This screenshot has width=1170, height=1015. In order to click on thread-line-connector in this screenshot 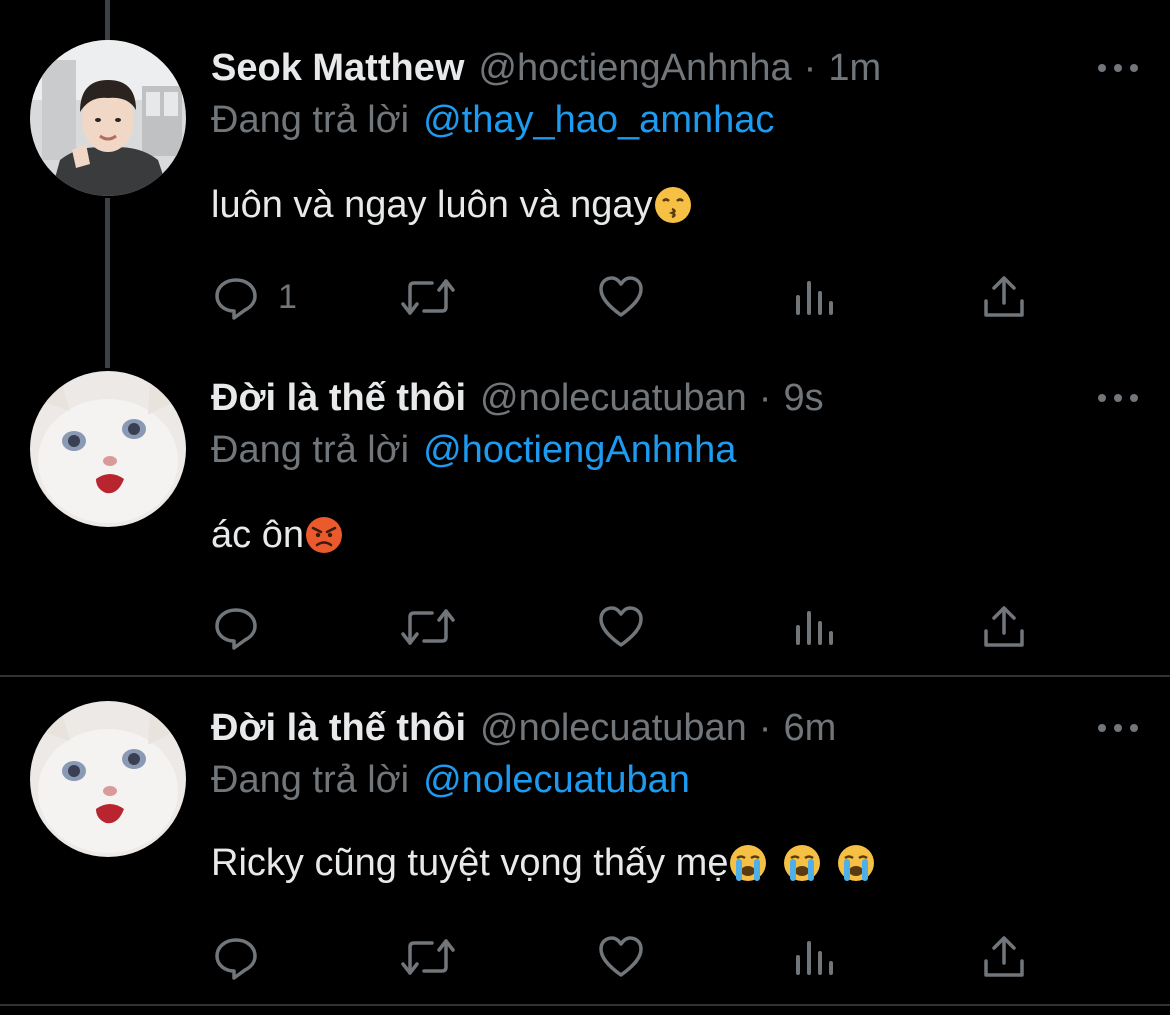, I will do `click(107, 283)`.